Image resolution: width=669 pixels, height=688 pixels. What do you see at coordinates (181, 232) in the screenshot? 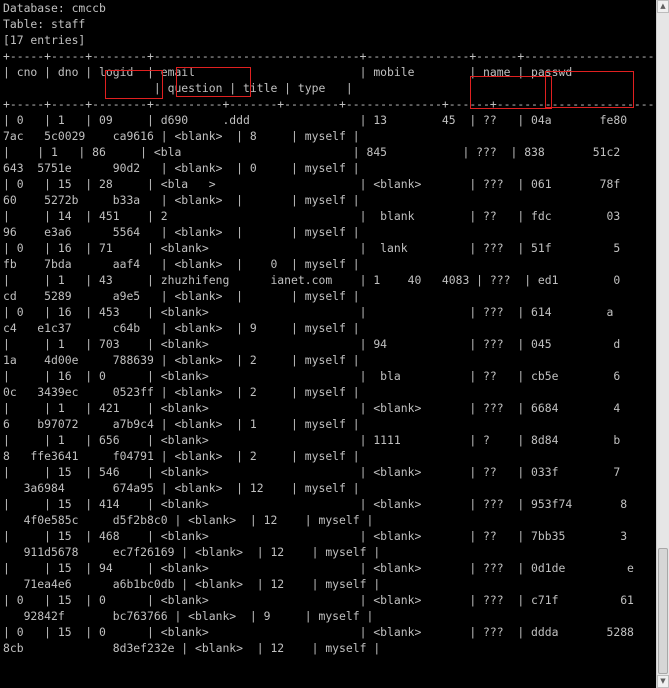
I see `terminal-line: 96 e3a6 5564 | <blank> | | myself |` at bounding box center [181, 232].